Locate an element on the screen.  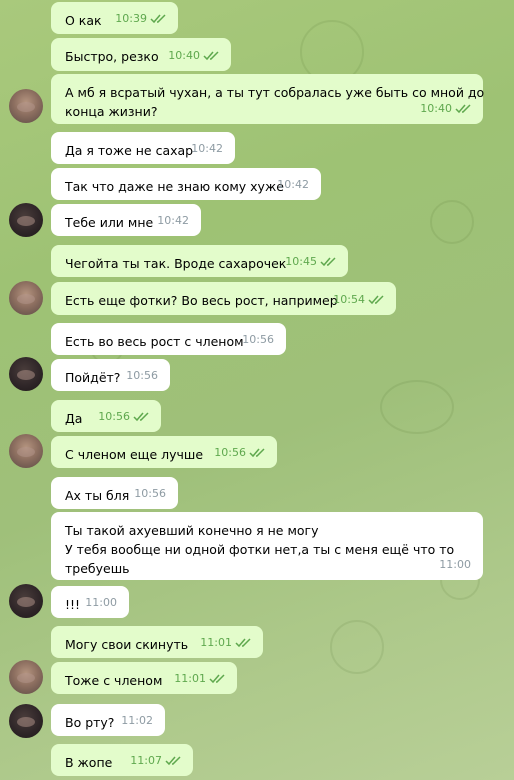
message-bubble-incoming: Так что даже не знаю кому хуже 10:42 is located at coordinates (186, 184).